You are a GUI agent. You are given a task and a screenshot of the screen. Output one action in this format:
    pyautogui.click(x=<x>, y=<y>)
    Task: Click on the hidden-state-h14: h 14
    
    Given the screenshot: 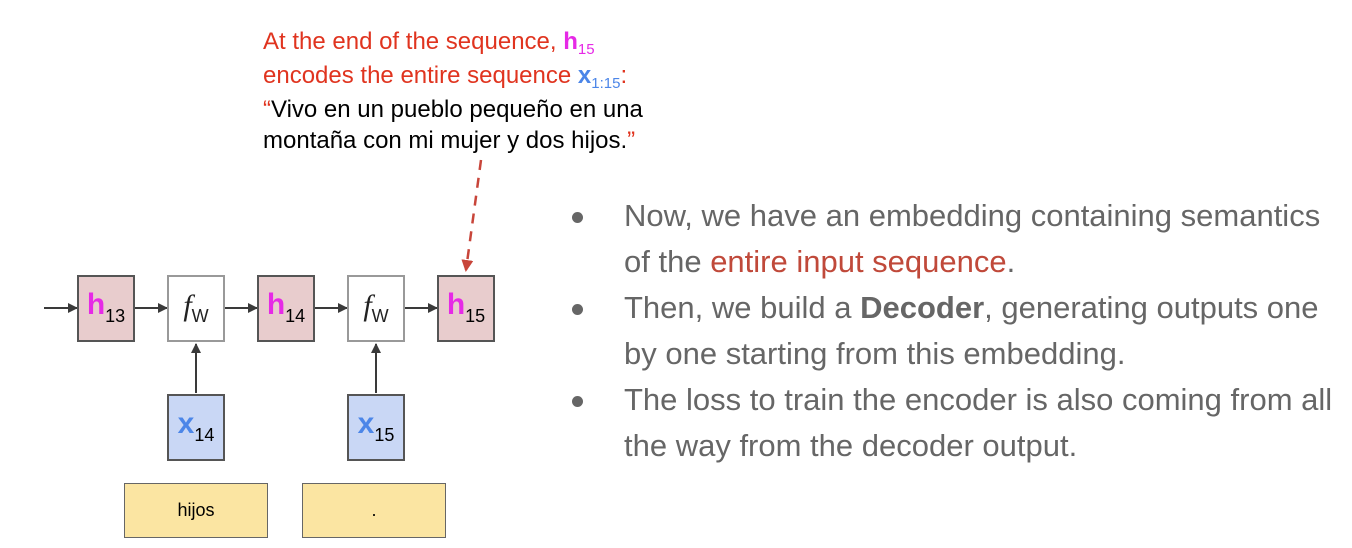 What is the action you would take?
    pyautogui.click(x=286, y=308)
    